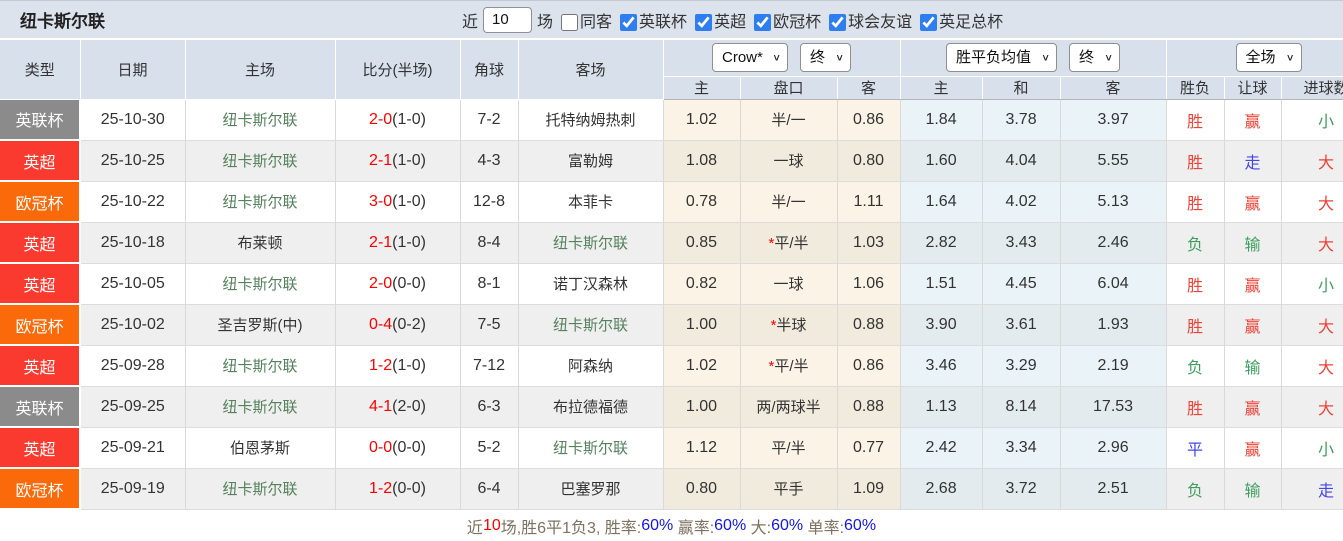 The image size is (1343, 541). I want to click on avg-draw-cell: 3.78, so click(1021, 120).